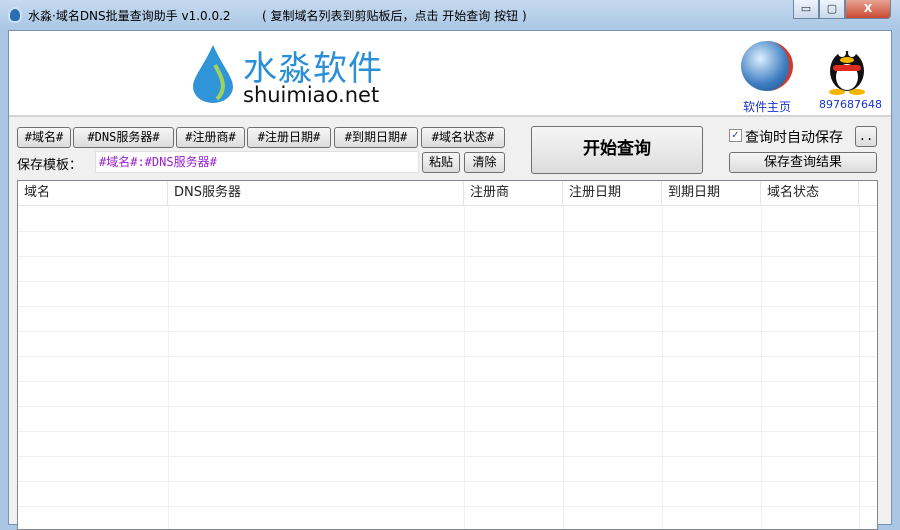 Image resolution: width=900 pixels, height=530 pixels. What do you see at coordinates (513, 193) in the screenshot?
I see `column-header-registrar: 注册商` at bounding box center [513, 193].